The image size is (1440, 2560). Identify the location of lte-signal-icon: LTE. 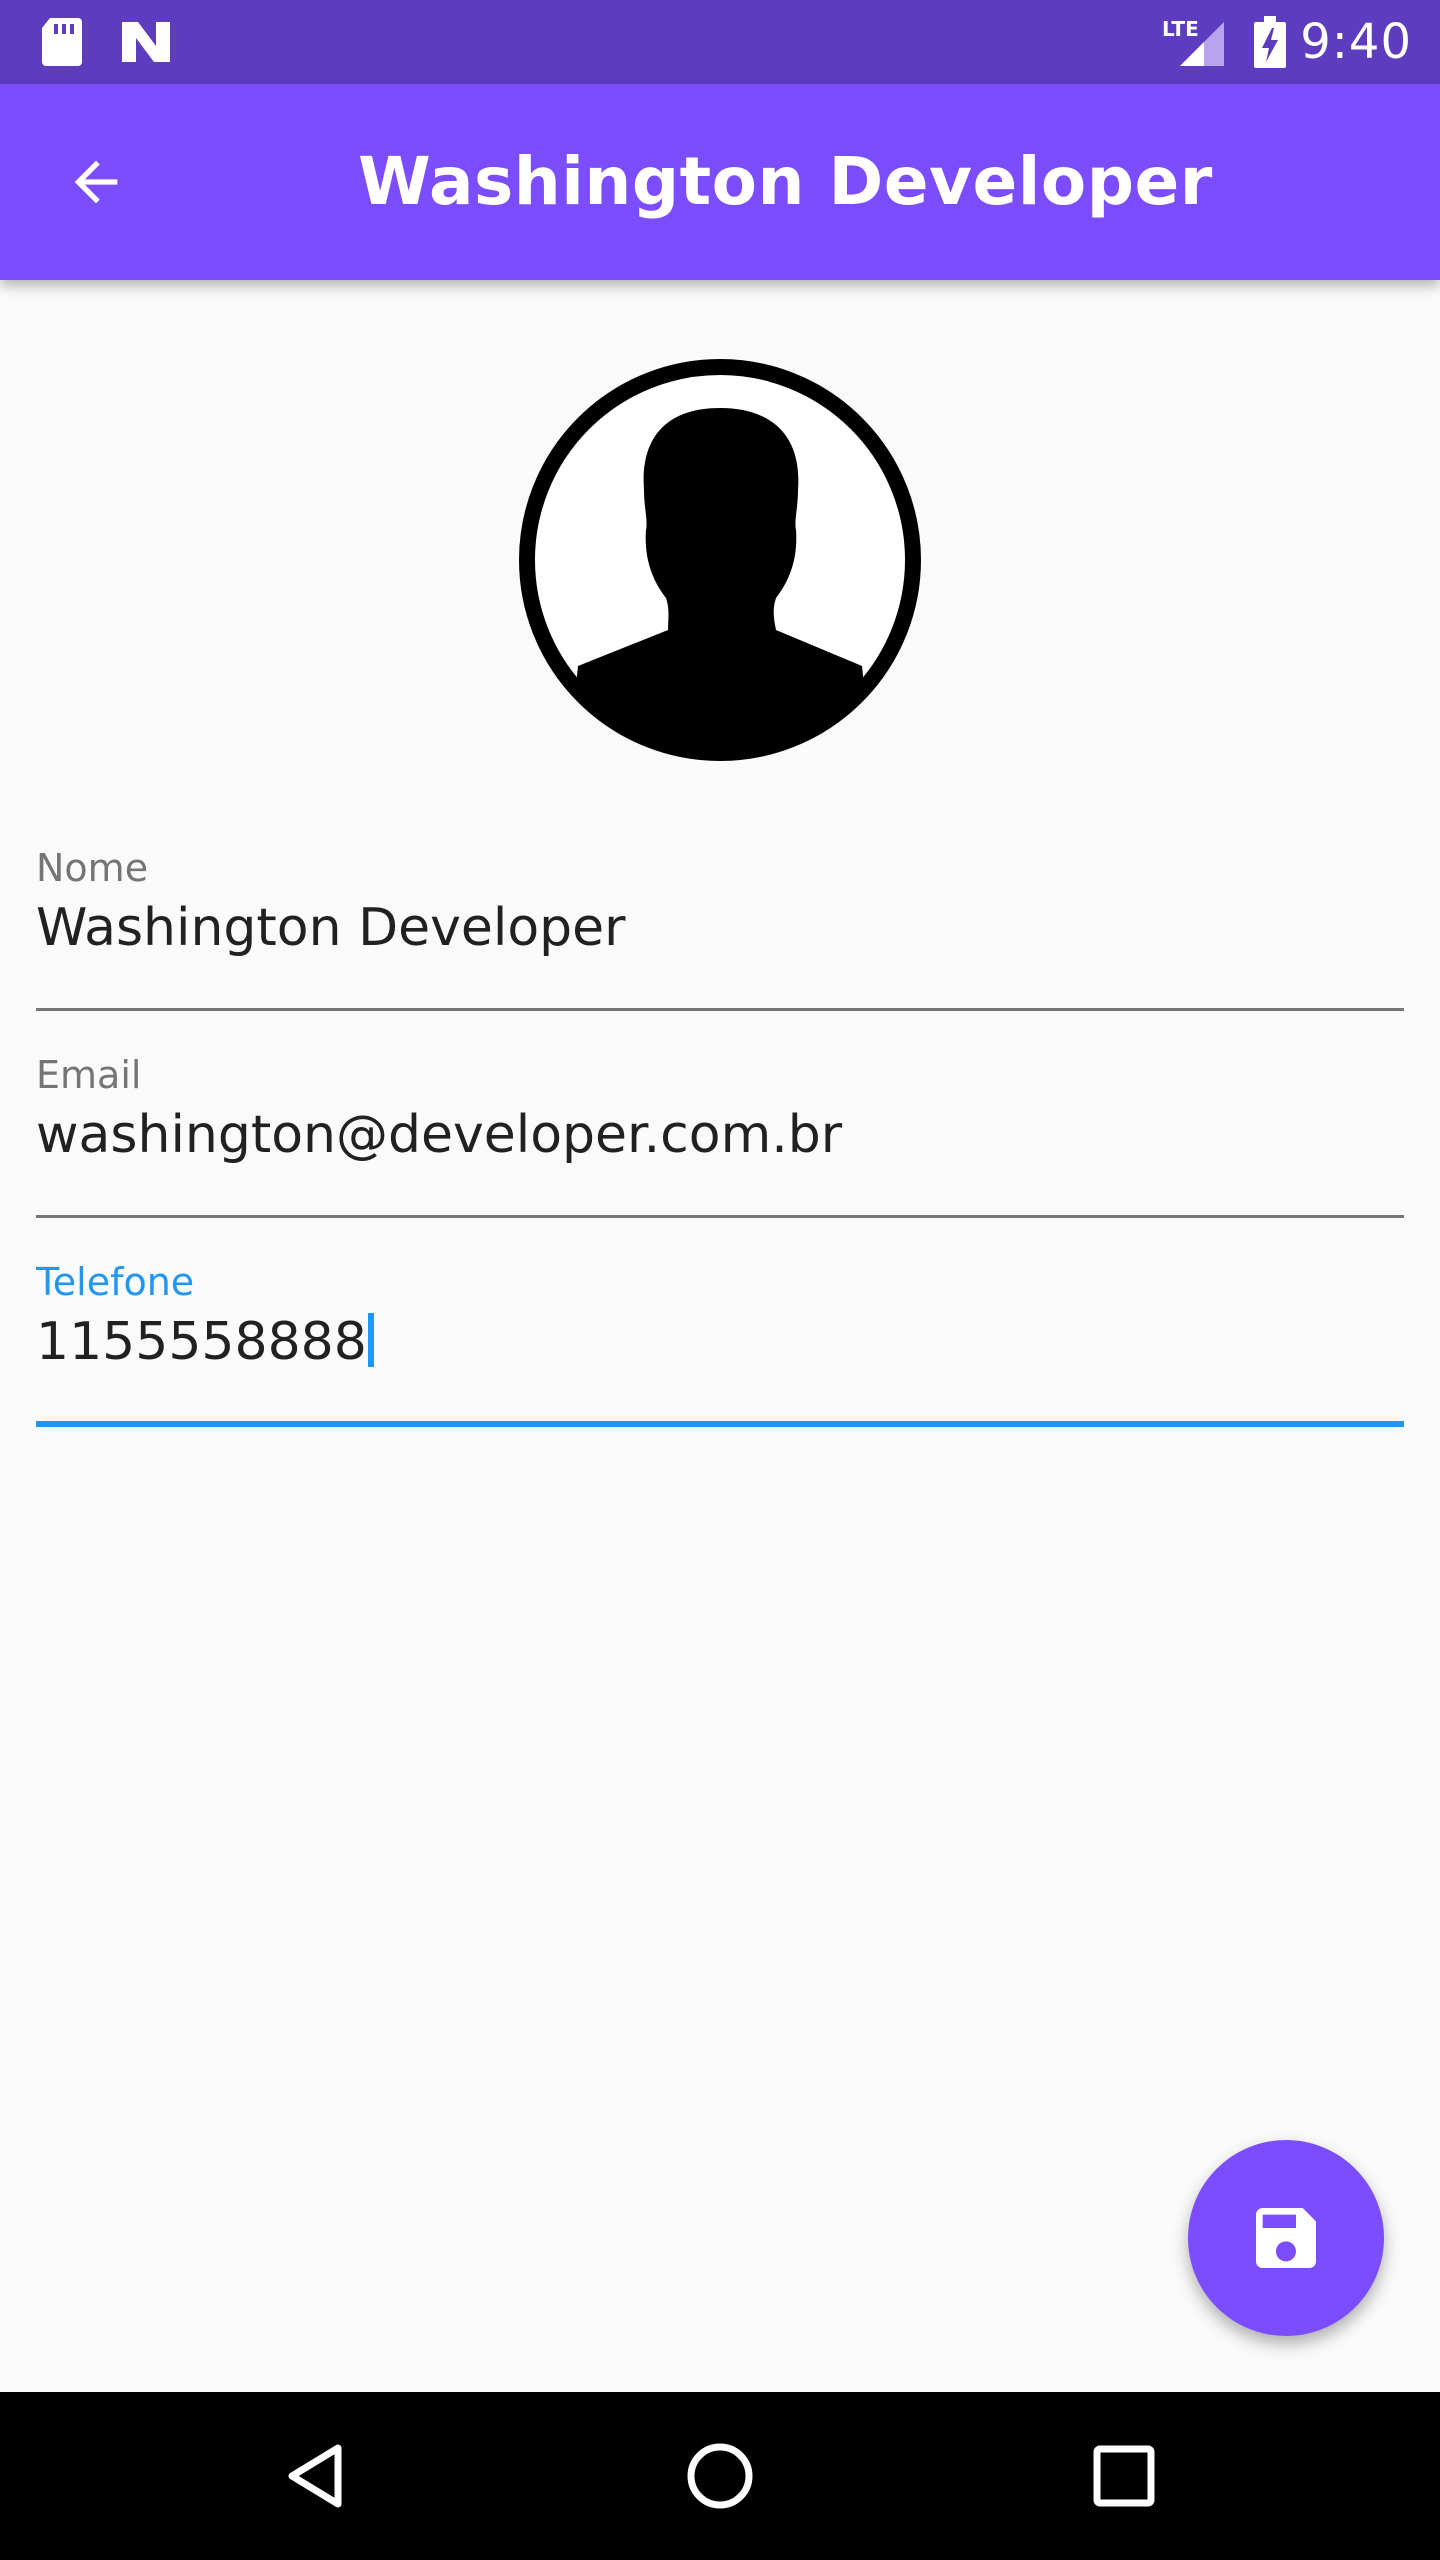
(1193, 41).